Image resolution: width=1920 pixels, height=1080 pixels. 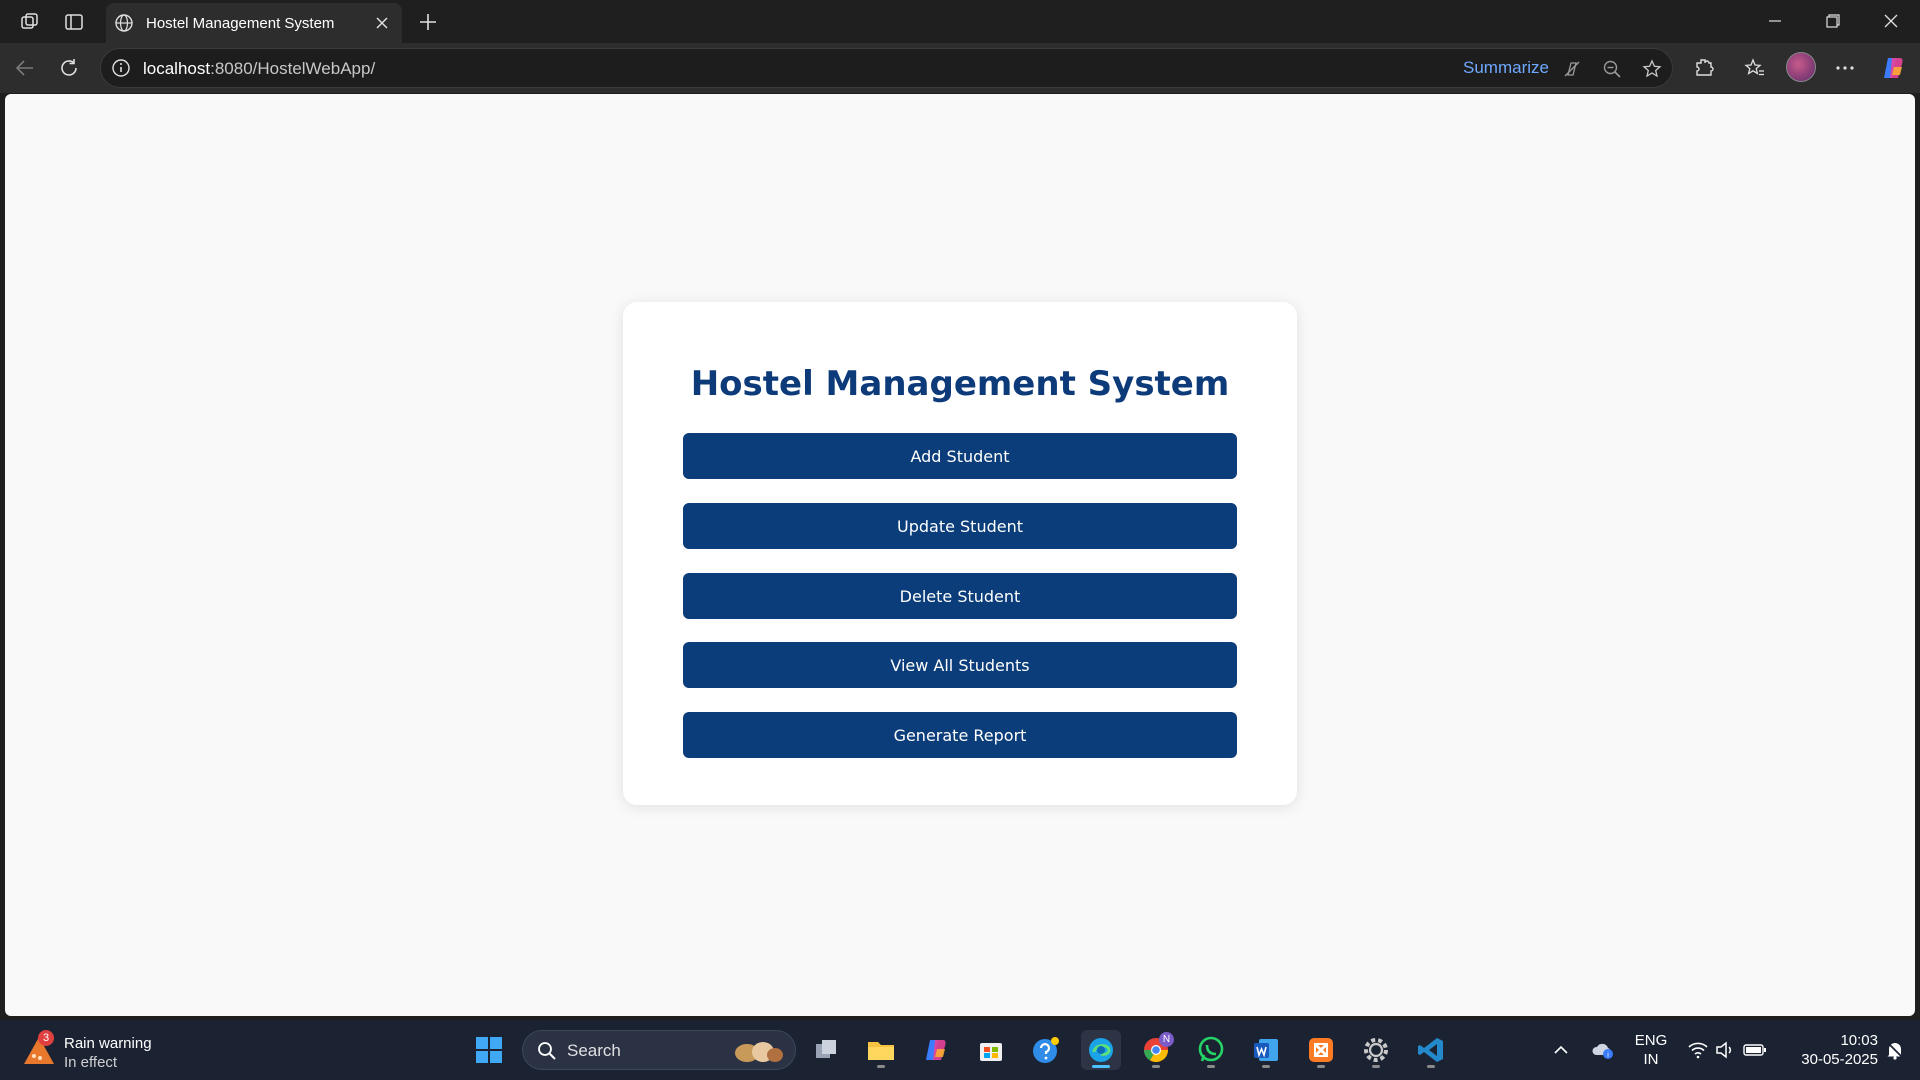 What do you see at coordinates (1833, 21) in the screenshot?
I see `restore-icon` at bounding box center [1833, 21].